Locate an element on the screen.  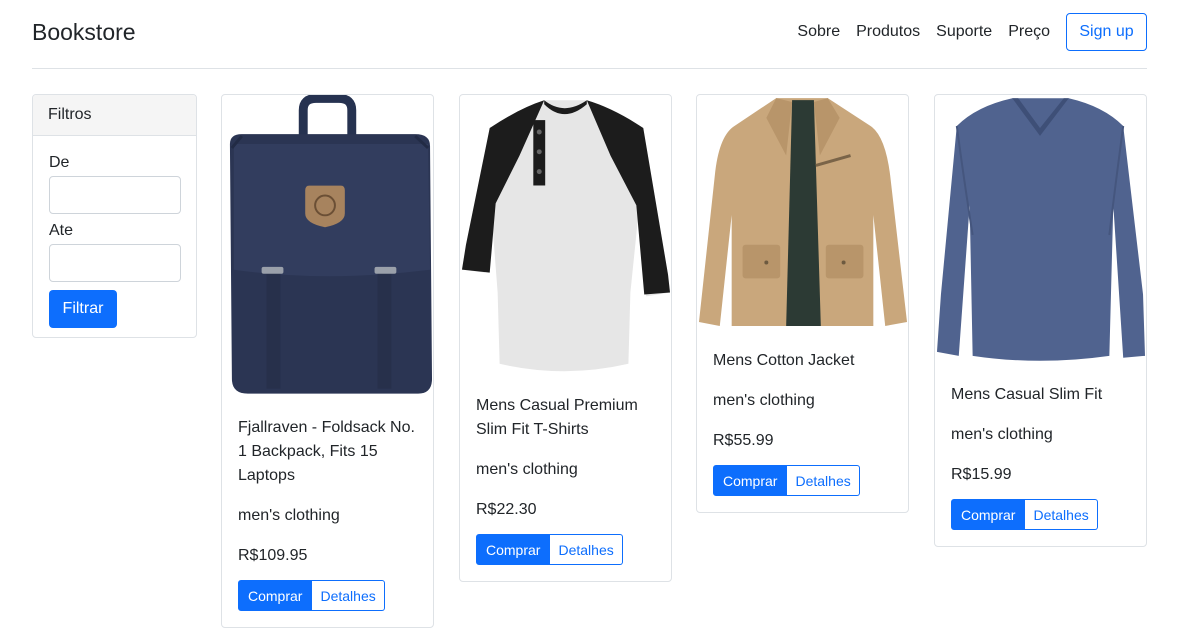
filter-panel: Filtros De Ate Filtrar is located at coordinates (114, 216).